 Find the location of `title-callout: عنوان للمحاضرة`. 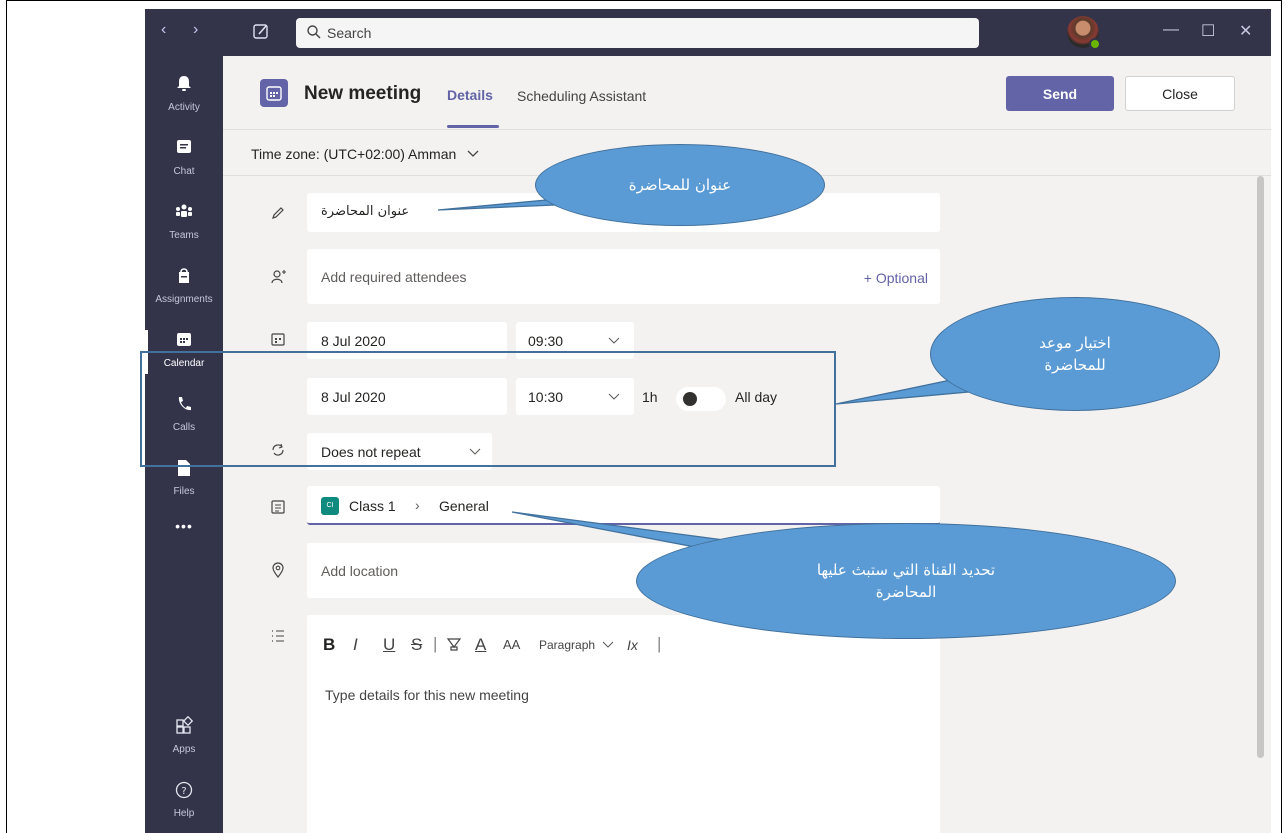

title-callout: عنوان للمحاضرة is located at coordinates (680, 185).